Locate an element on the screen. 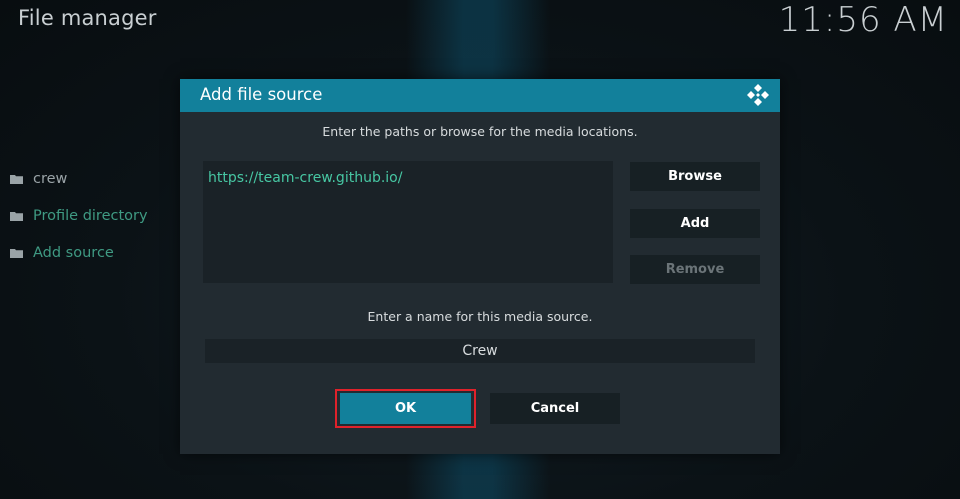 The width and height of the screenshot is (960, 499). sidebar-item-add-source: Add source is located at coordinates (90, 252).